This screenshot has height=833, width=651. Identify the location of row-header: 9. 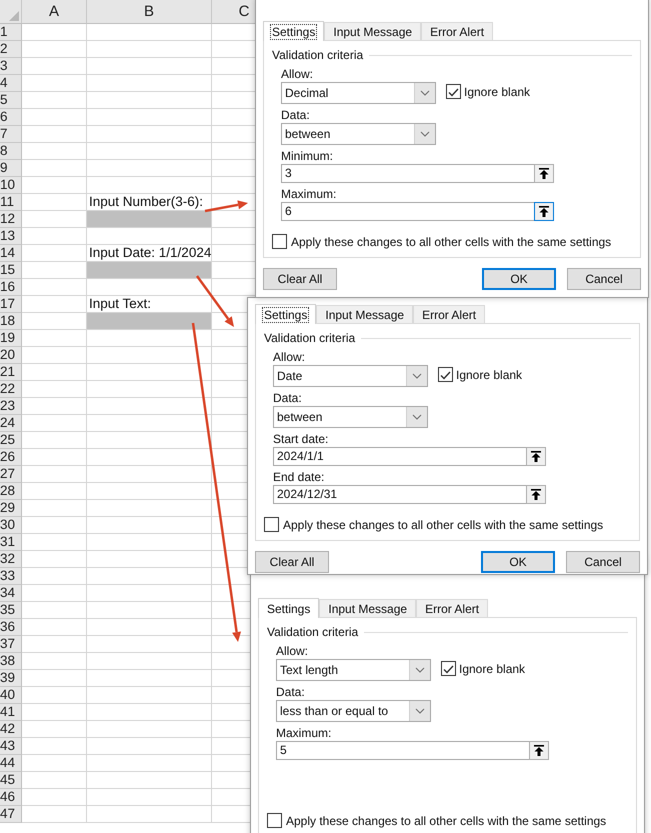
(11, 168).